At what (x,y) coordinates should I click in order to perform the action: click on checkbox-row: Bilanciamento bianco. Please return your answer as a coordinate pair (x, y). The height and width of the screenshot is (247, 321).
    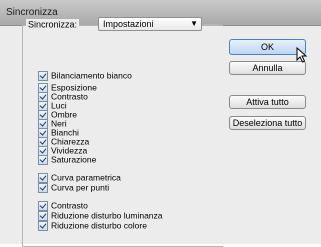
    Looking at the image, I should click on (85, 75).